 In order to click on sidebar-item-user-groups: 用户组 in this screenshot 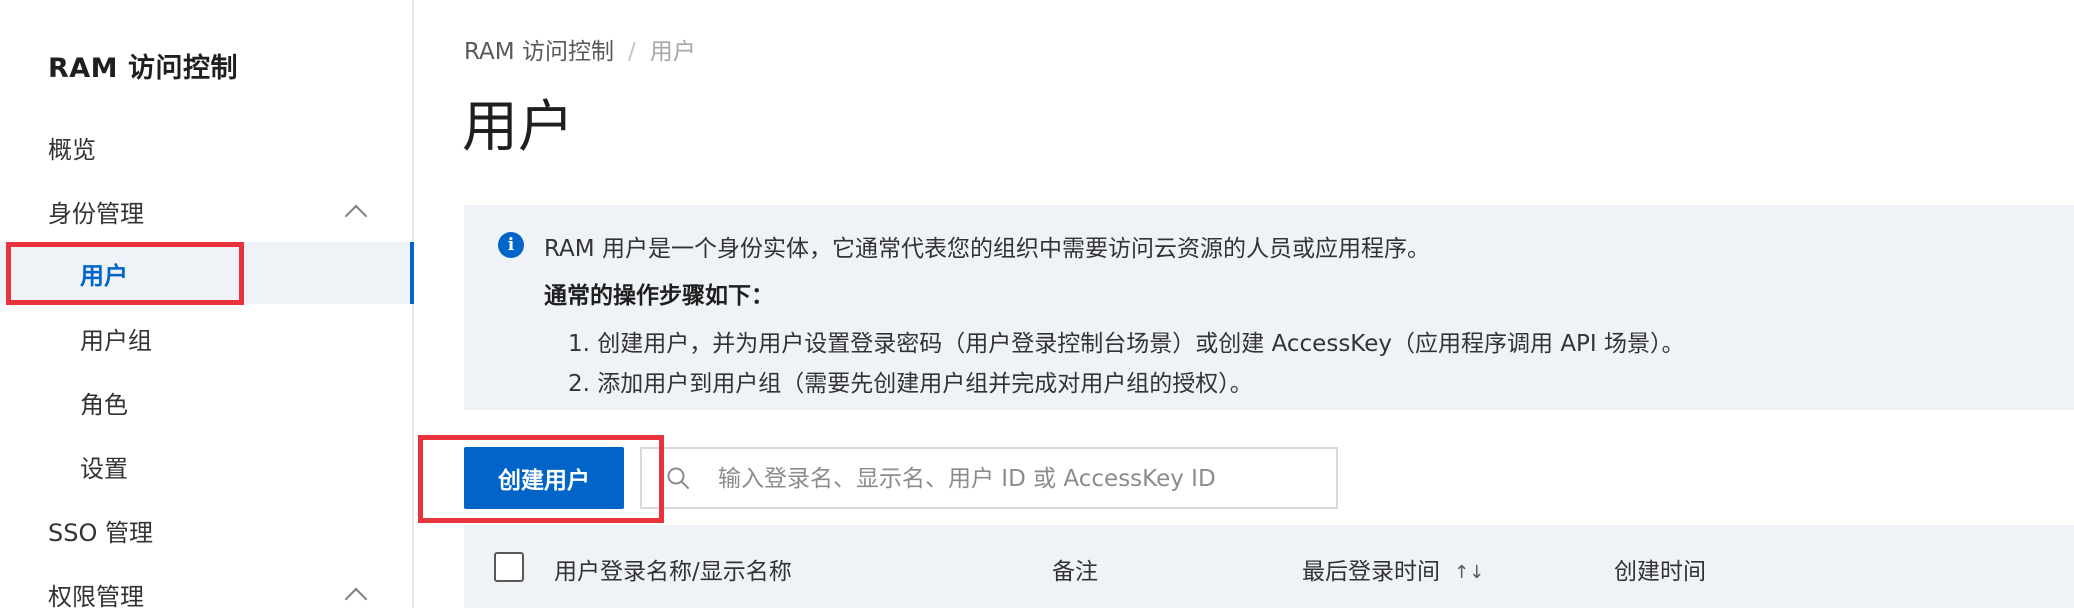, I will do `click(206, 338)`.